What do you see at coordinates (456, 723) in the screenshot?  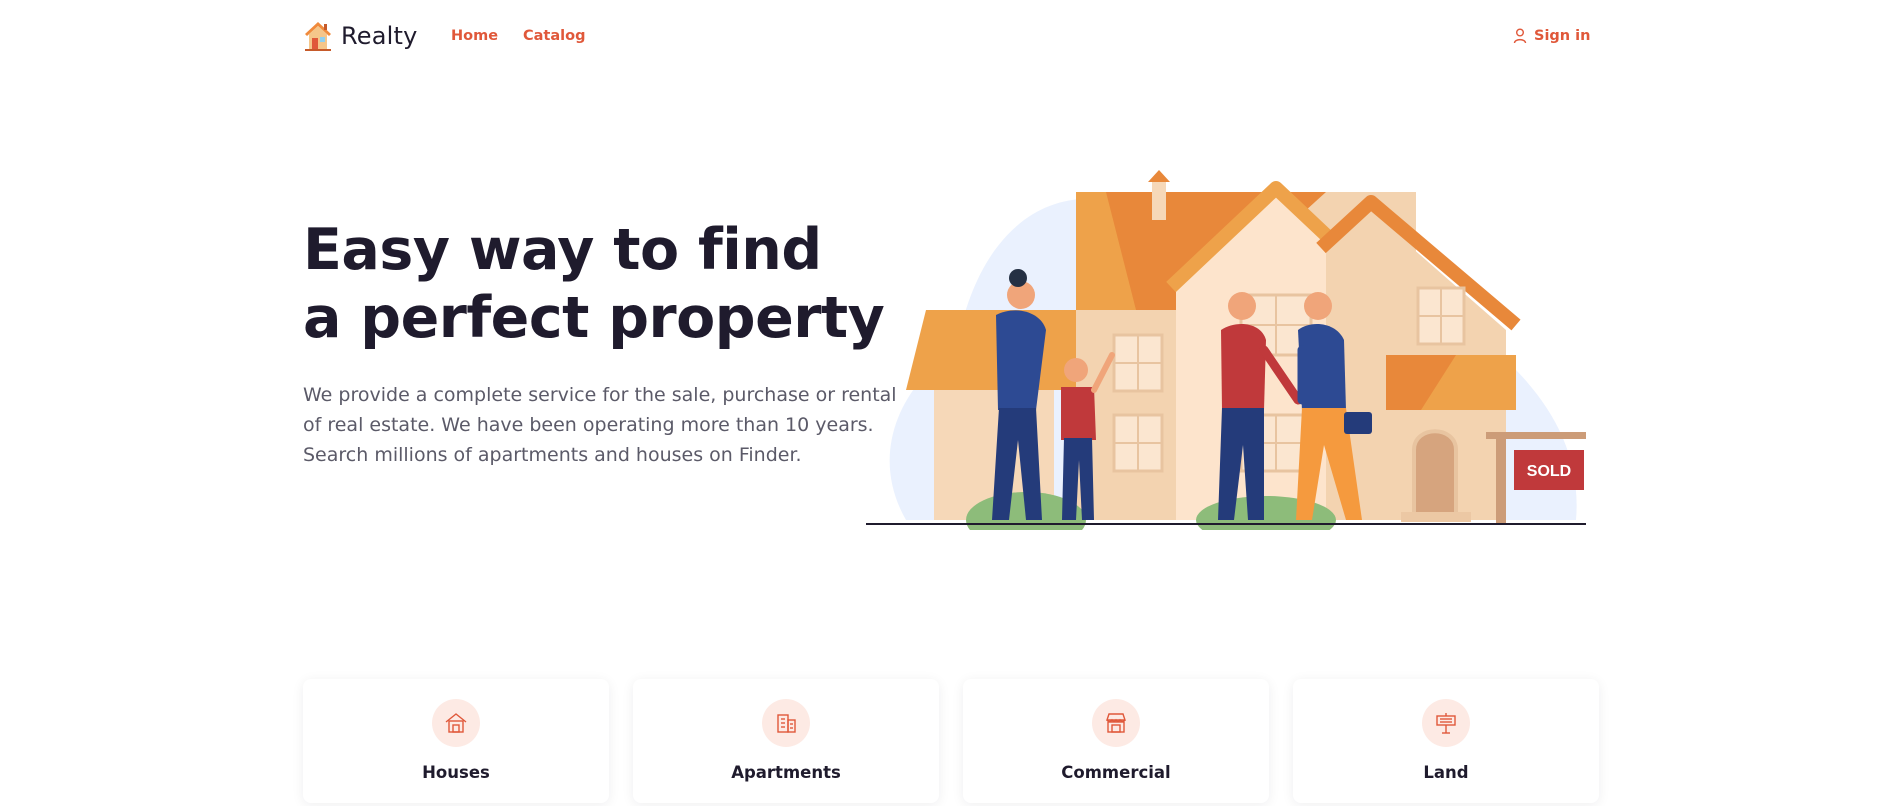 I see `house-icon` at bounding box center [456, 723].